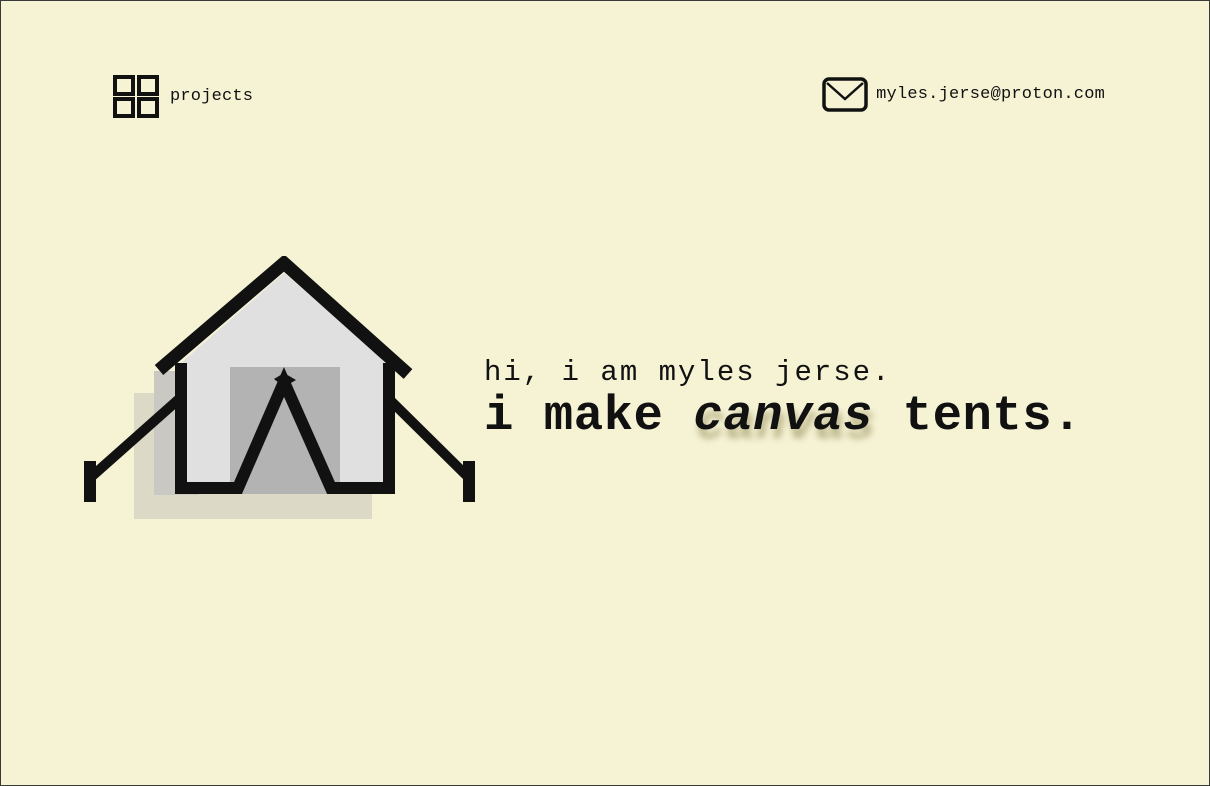 This screenshot has width=1210, height=786. I want to click on email-link: myles.jerse@proton.com, so click(963, 94).